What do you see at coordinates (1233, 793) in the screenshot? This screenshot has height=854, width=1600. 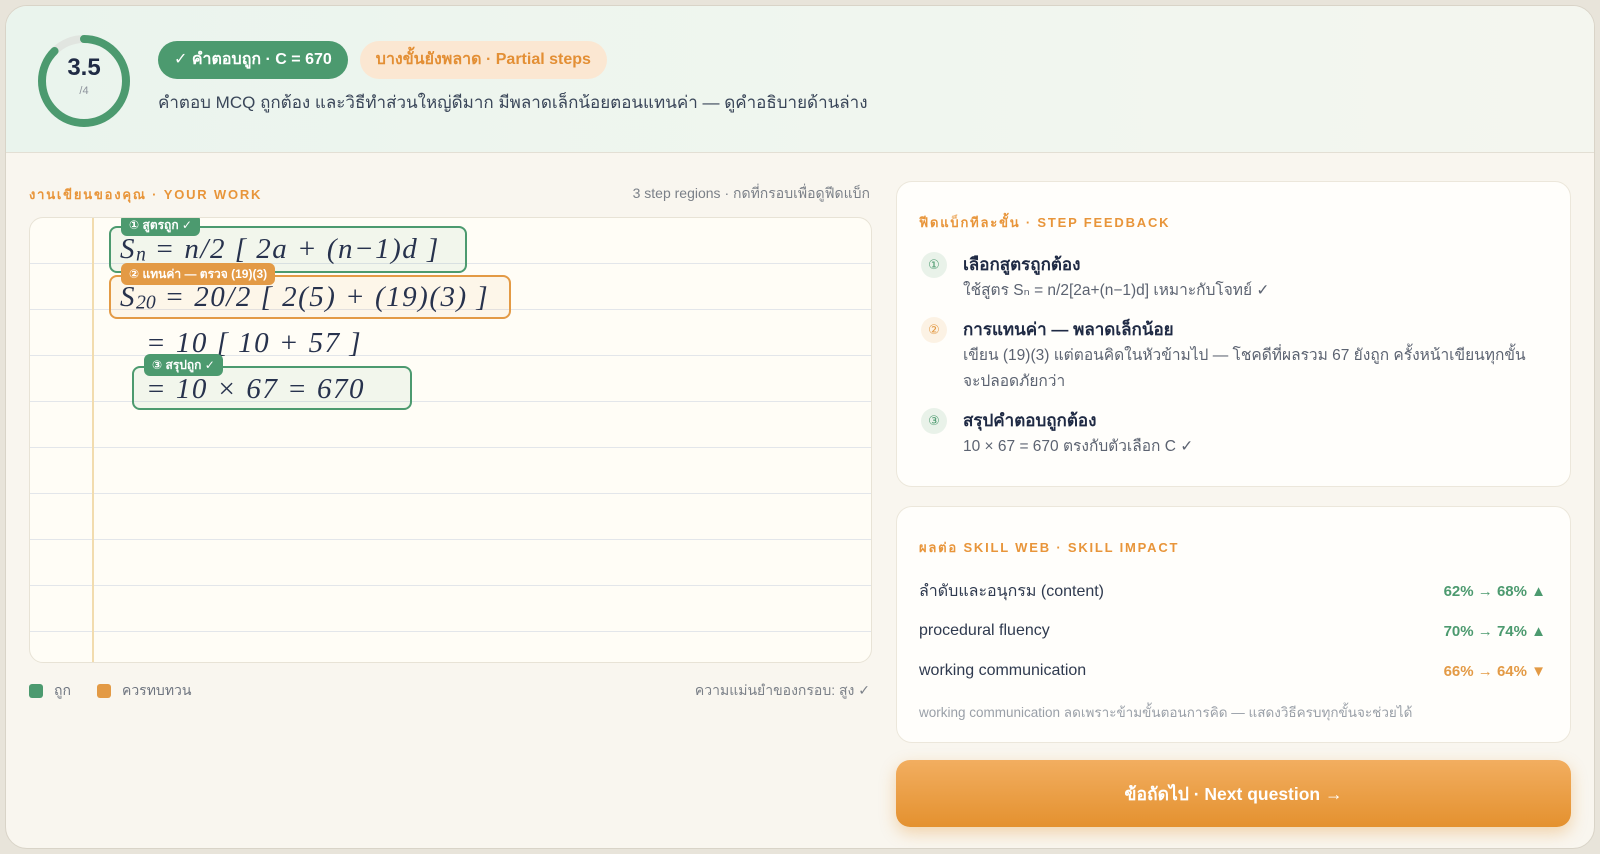 I see `next-question-button: ข้อถัดไป · Next question →` at bounding box center [1233, 793].